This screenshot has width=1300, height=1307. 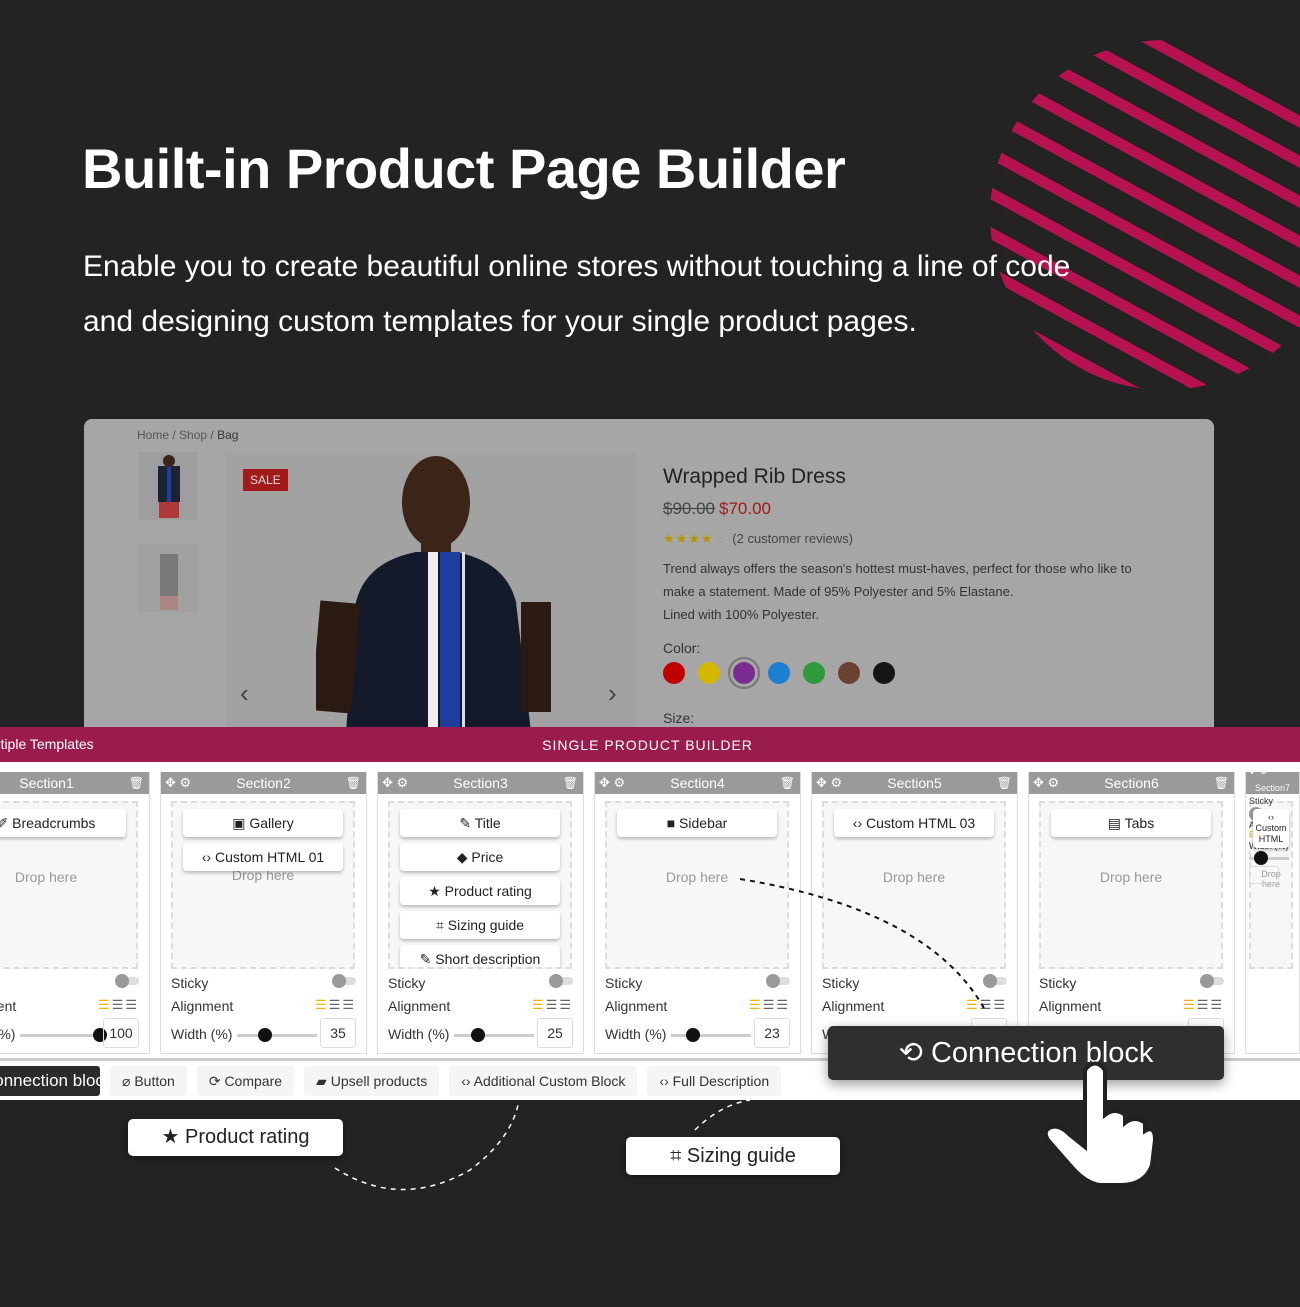 I want to click on section-header: ✥ ⚙ Section2 🗑, so click(x=263, y=783).